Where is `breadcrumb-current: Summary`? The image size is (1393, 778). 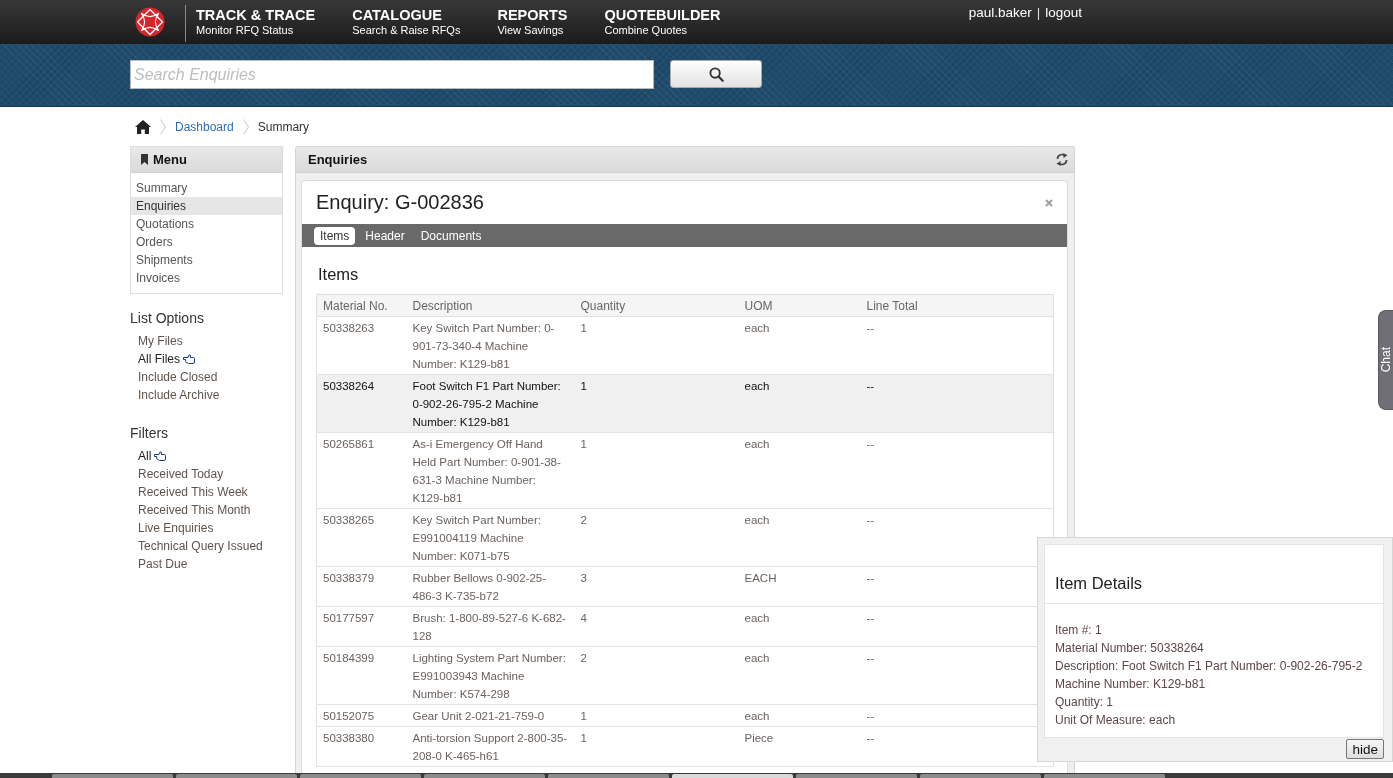
breadcrumb-current: Summary is located at coordinates (283, 127).